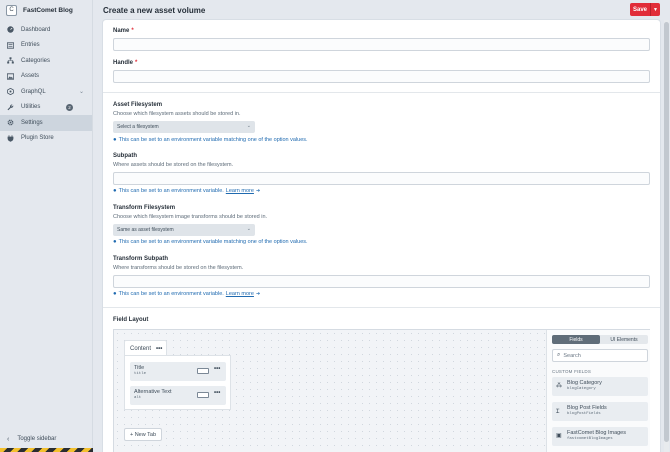 Image resolution: width=670 pixels, height=452 pixels. I want to click on nav-item-settings: Settings, so click(46, 123).